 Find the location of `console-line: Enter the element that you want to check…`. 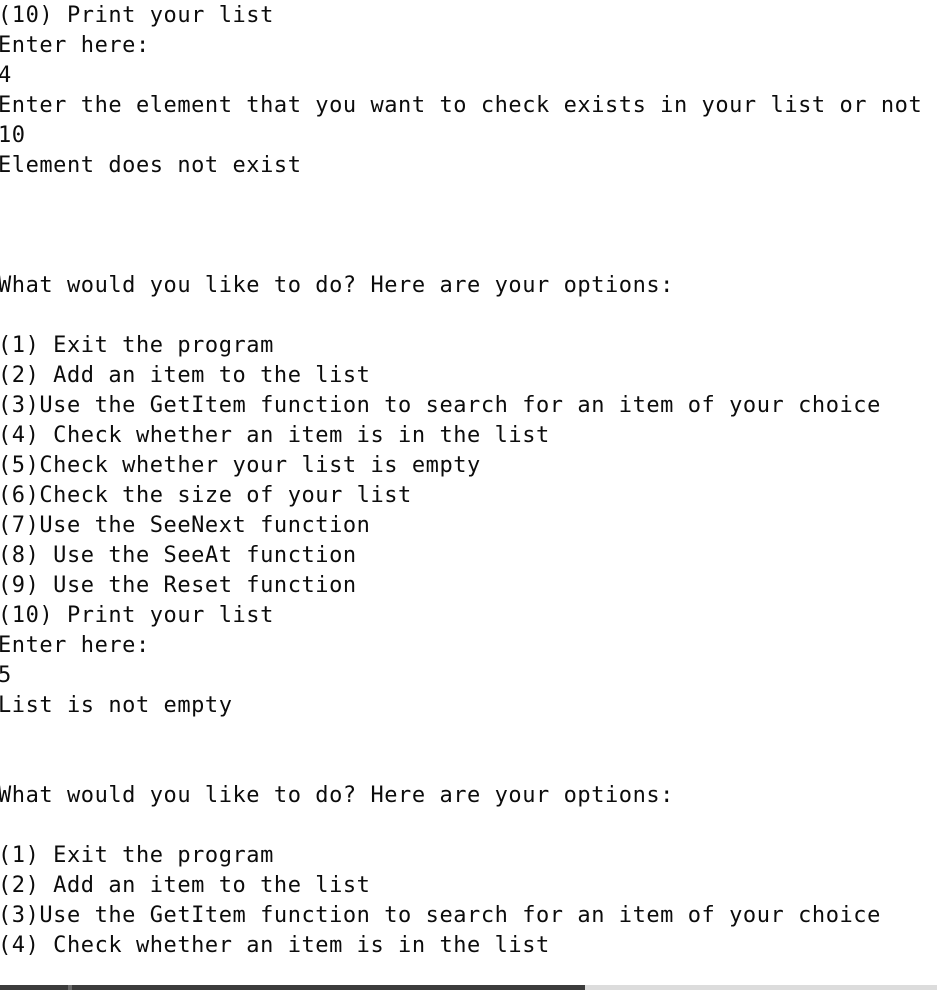

console-line: Enter the element that you want to check… is located at coordinates (461, 105).